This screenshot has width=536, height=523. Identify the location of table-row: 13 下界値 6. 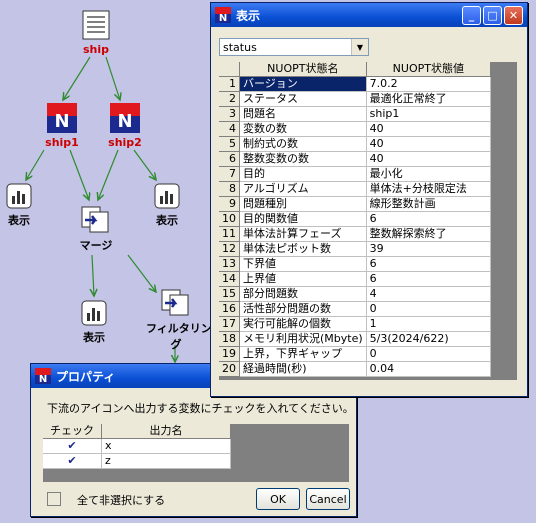
(355, 264).